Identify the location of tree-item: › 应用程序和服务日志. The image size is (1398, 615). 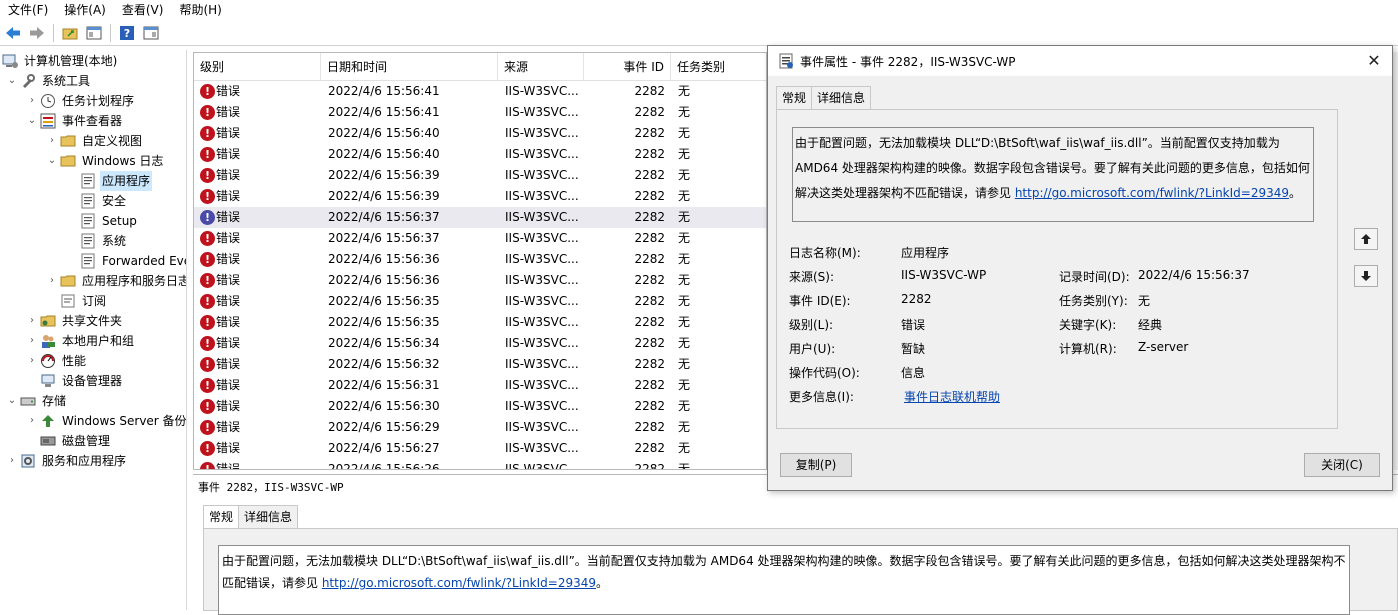
(116, 281).